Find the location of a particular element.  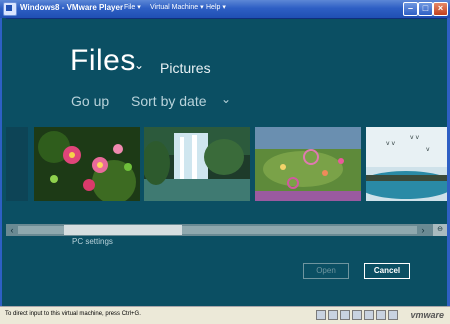

menu-virtual-machine: Virtual Machine ▾ is located at coordinates (177, 7).